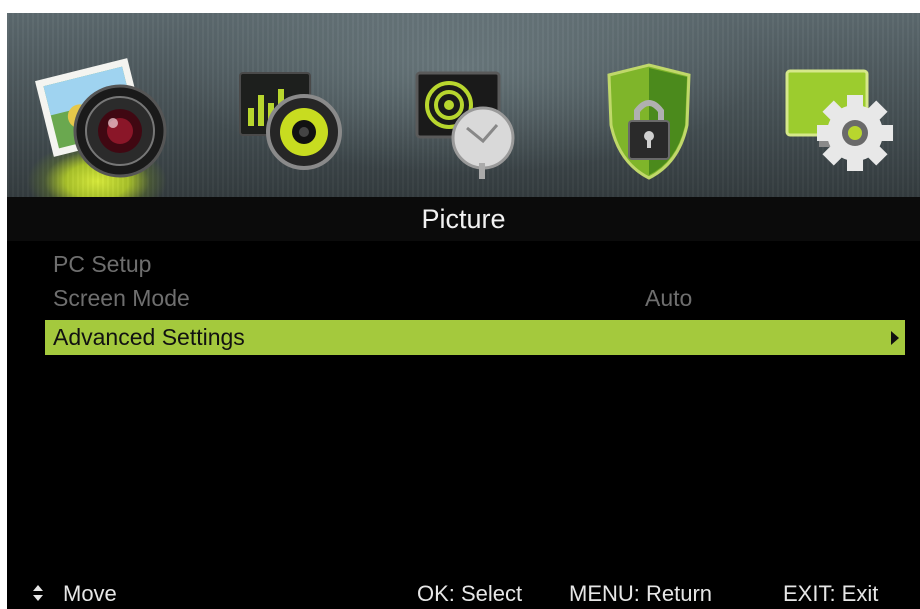 The width and height of the screenshot is (920, 609). What do you see at coordinates (90, 593) in the screenshot?
I see `hint-move: Move` at bounding box center [90, 593].